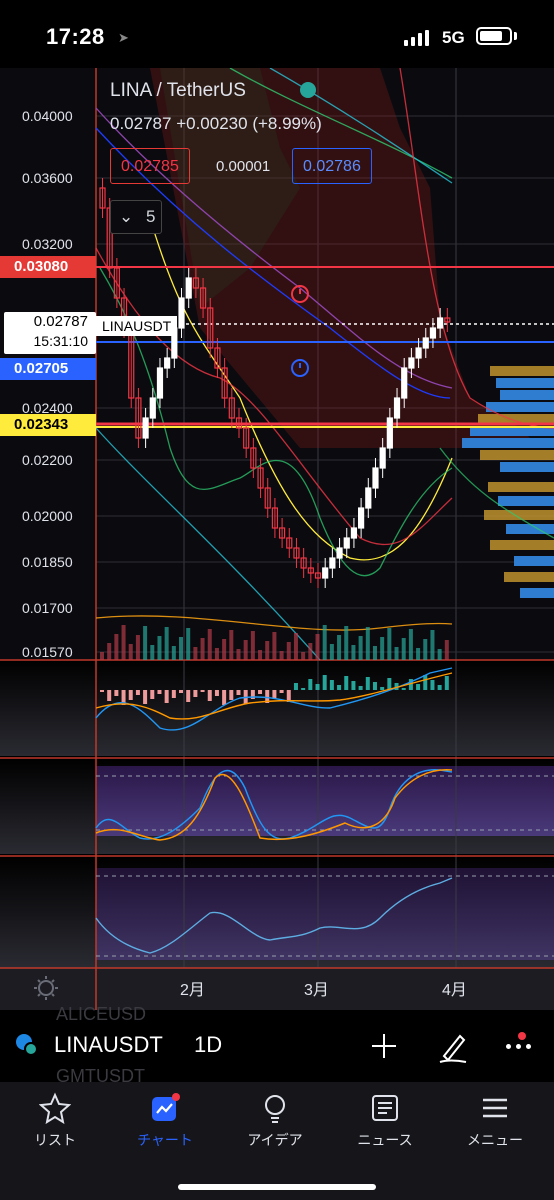 The height and width of the screenshot is (1200, 554). What do you see at coordinates (108, 1045) in the screenshot?
I see `symbol-name-button: LINAUSDT` at bounding box center [108, 1045].